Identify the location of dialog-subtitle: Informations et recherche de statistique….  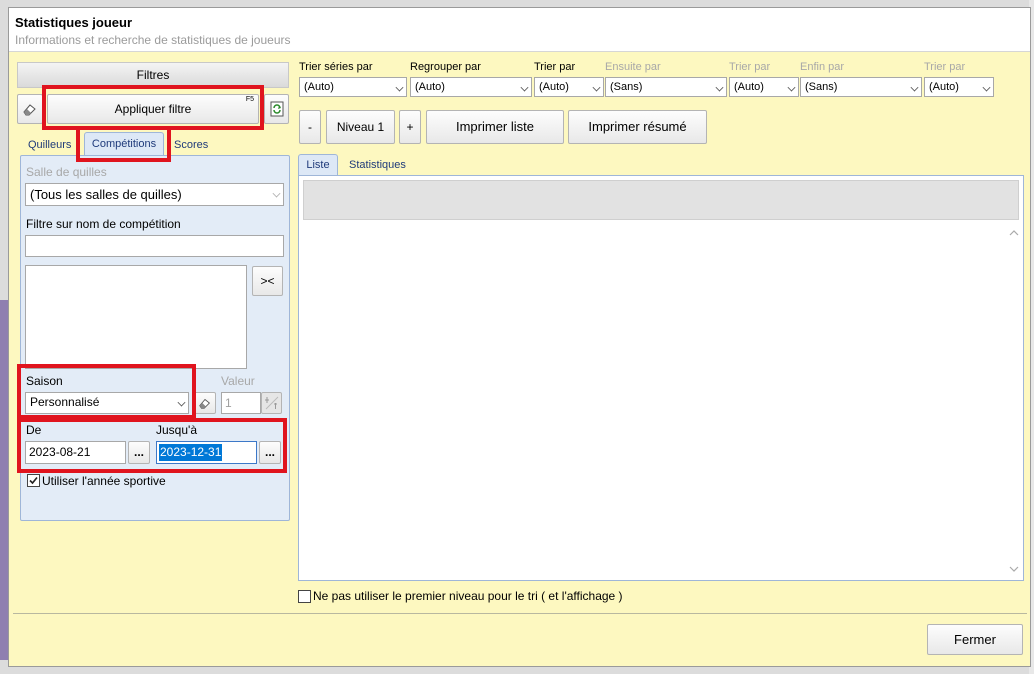
(153, 40).